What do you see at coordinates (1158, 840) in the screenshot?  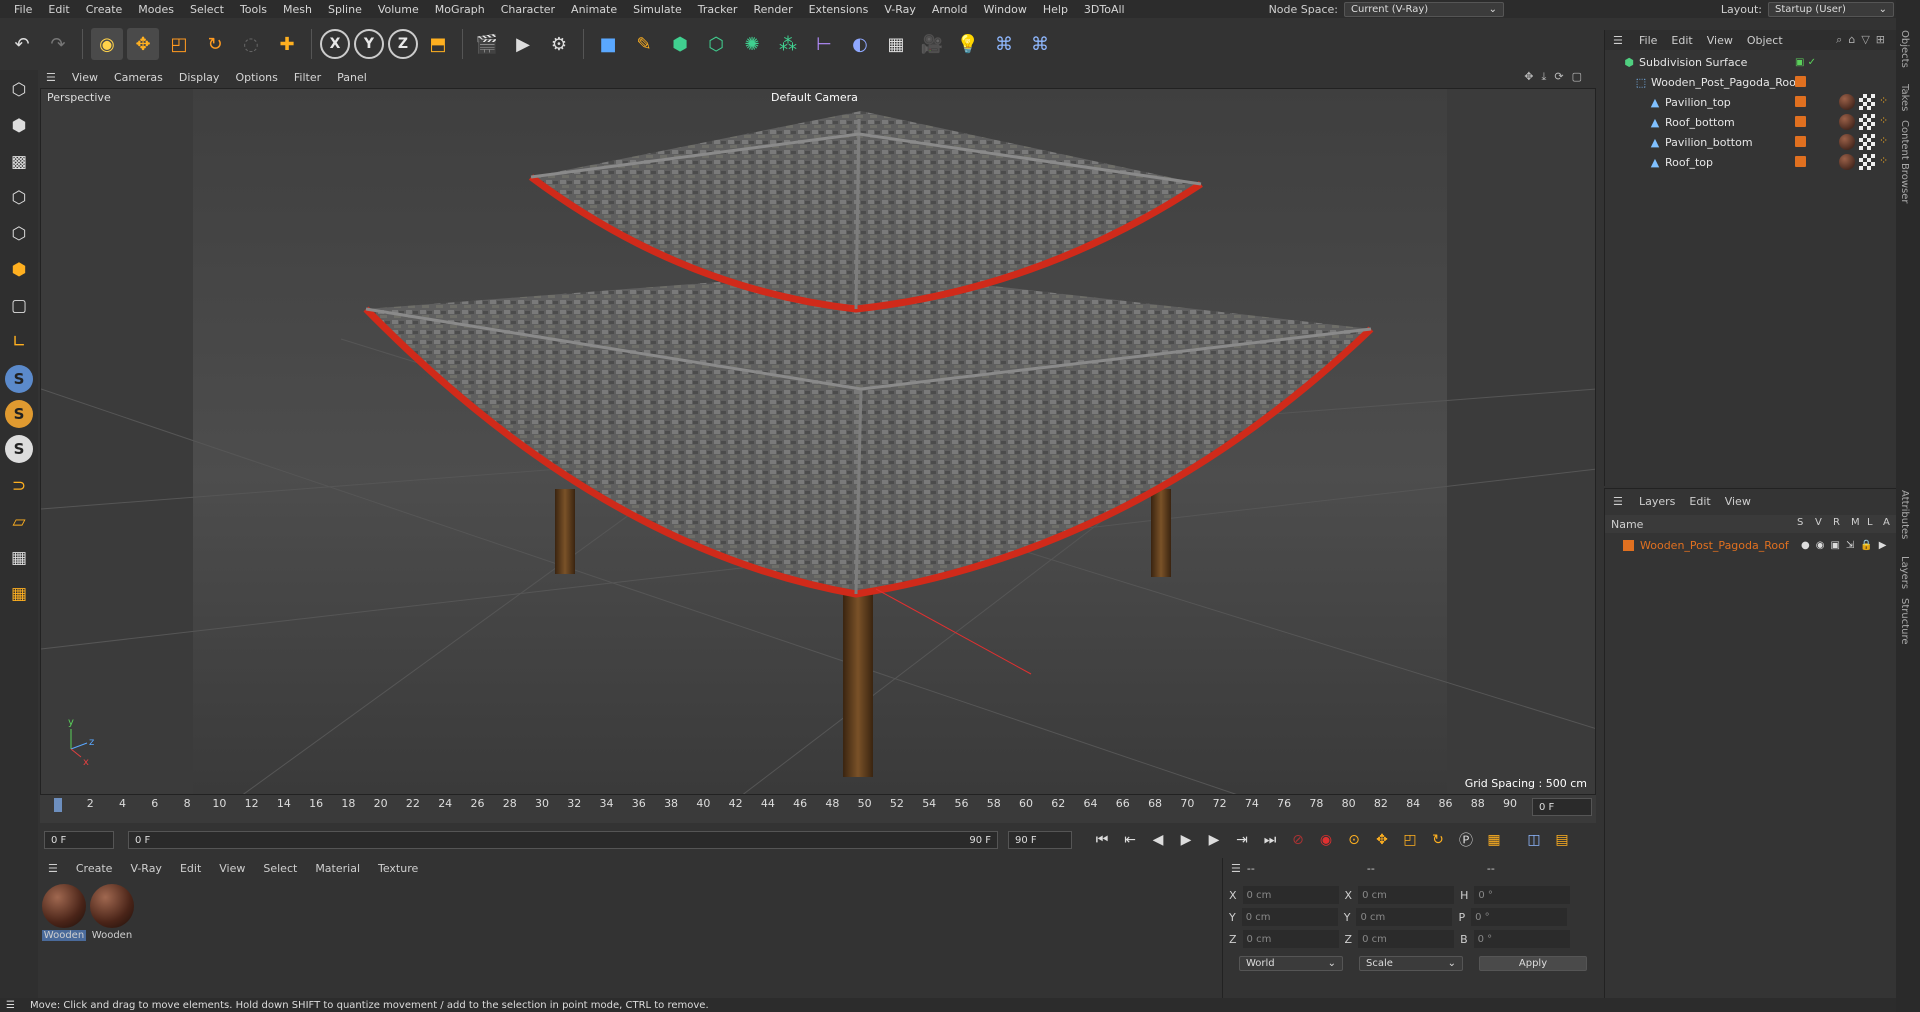 I see `previous-frame-icon: ◀` at bounding box center [1158, 840].